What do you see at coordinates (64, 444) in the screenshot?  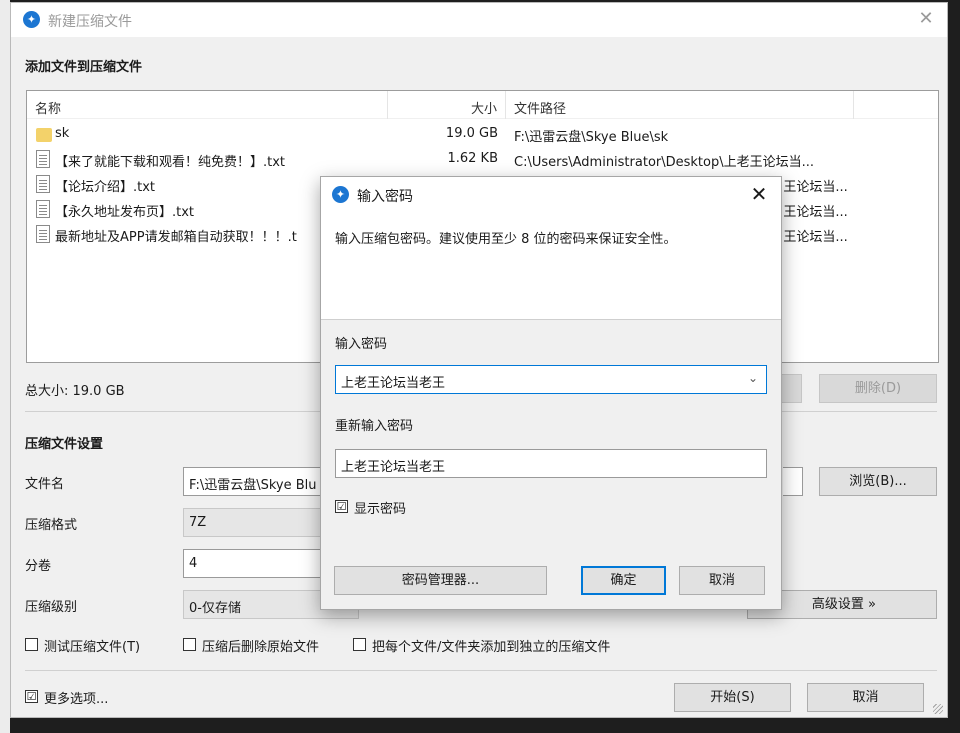 I see `settings-section-title: 压缩文件设置` at bounding box center [64, 444].